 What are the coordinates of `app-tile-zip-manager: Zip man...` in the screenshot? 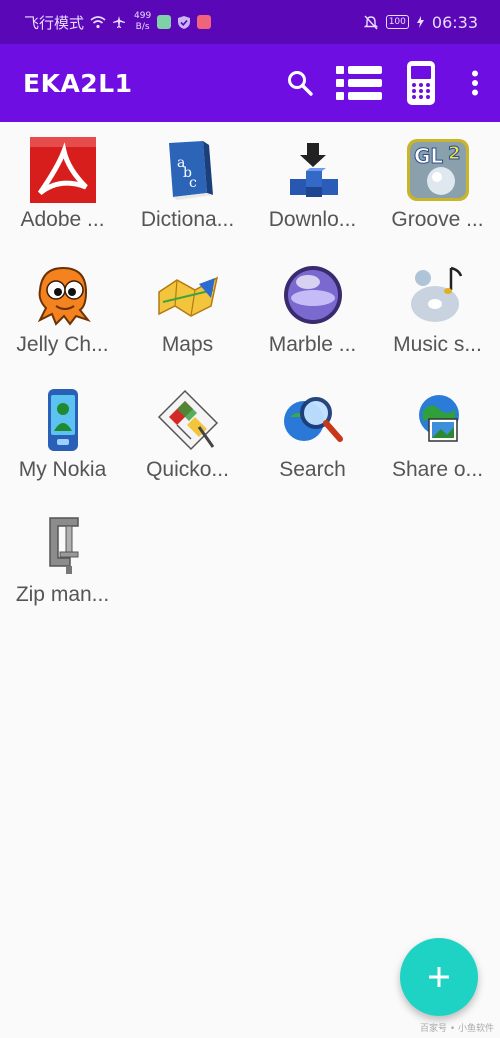 It's located at (62, 559).